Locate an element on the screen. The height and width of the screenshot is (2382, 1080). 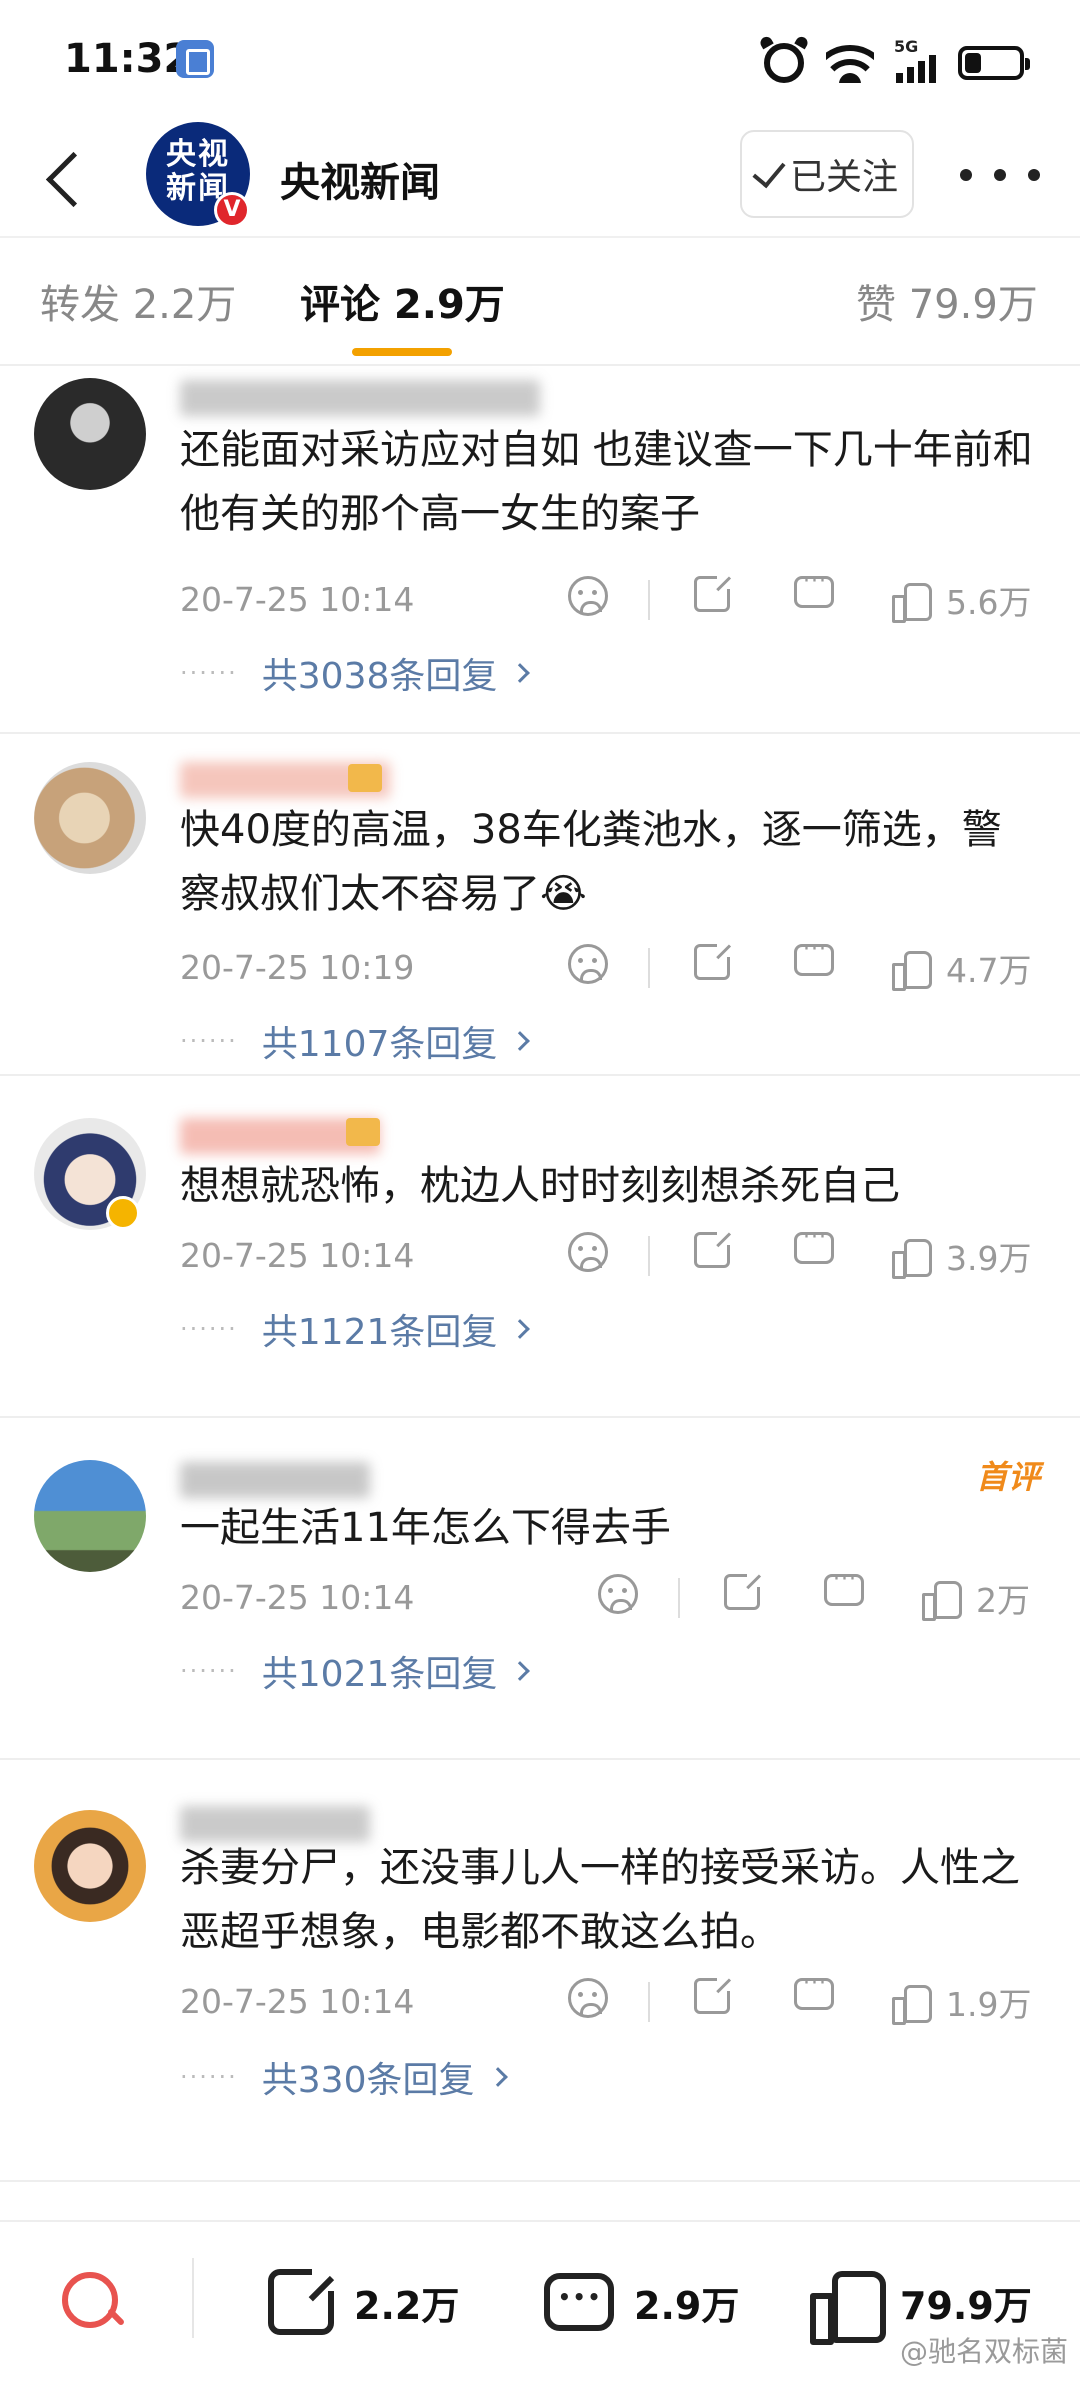
share-icon is located at coordinates (713, 960).